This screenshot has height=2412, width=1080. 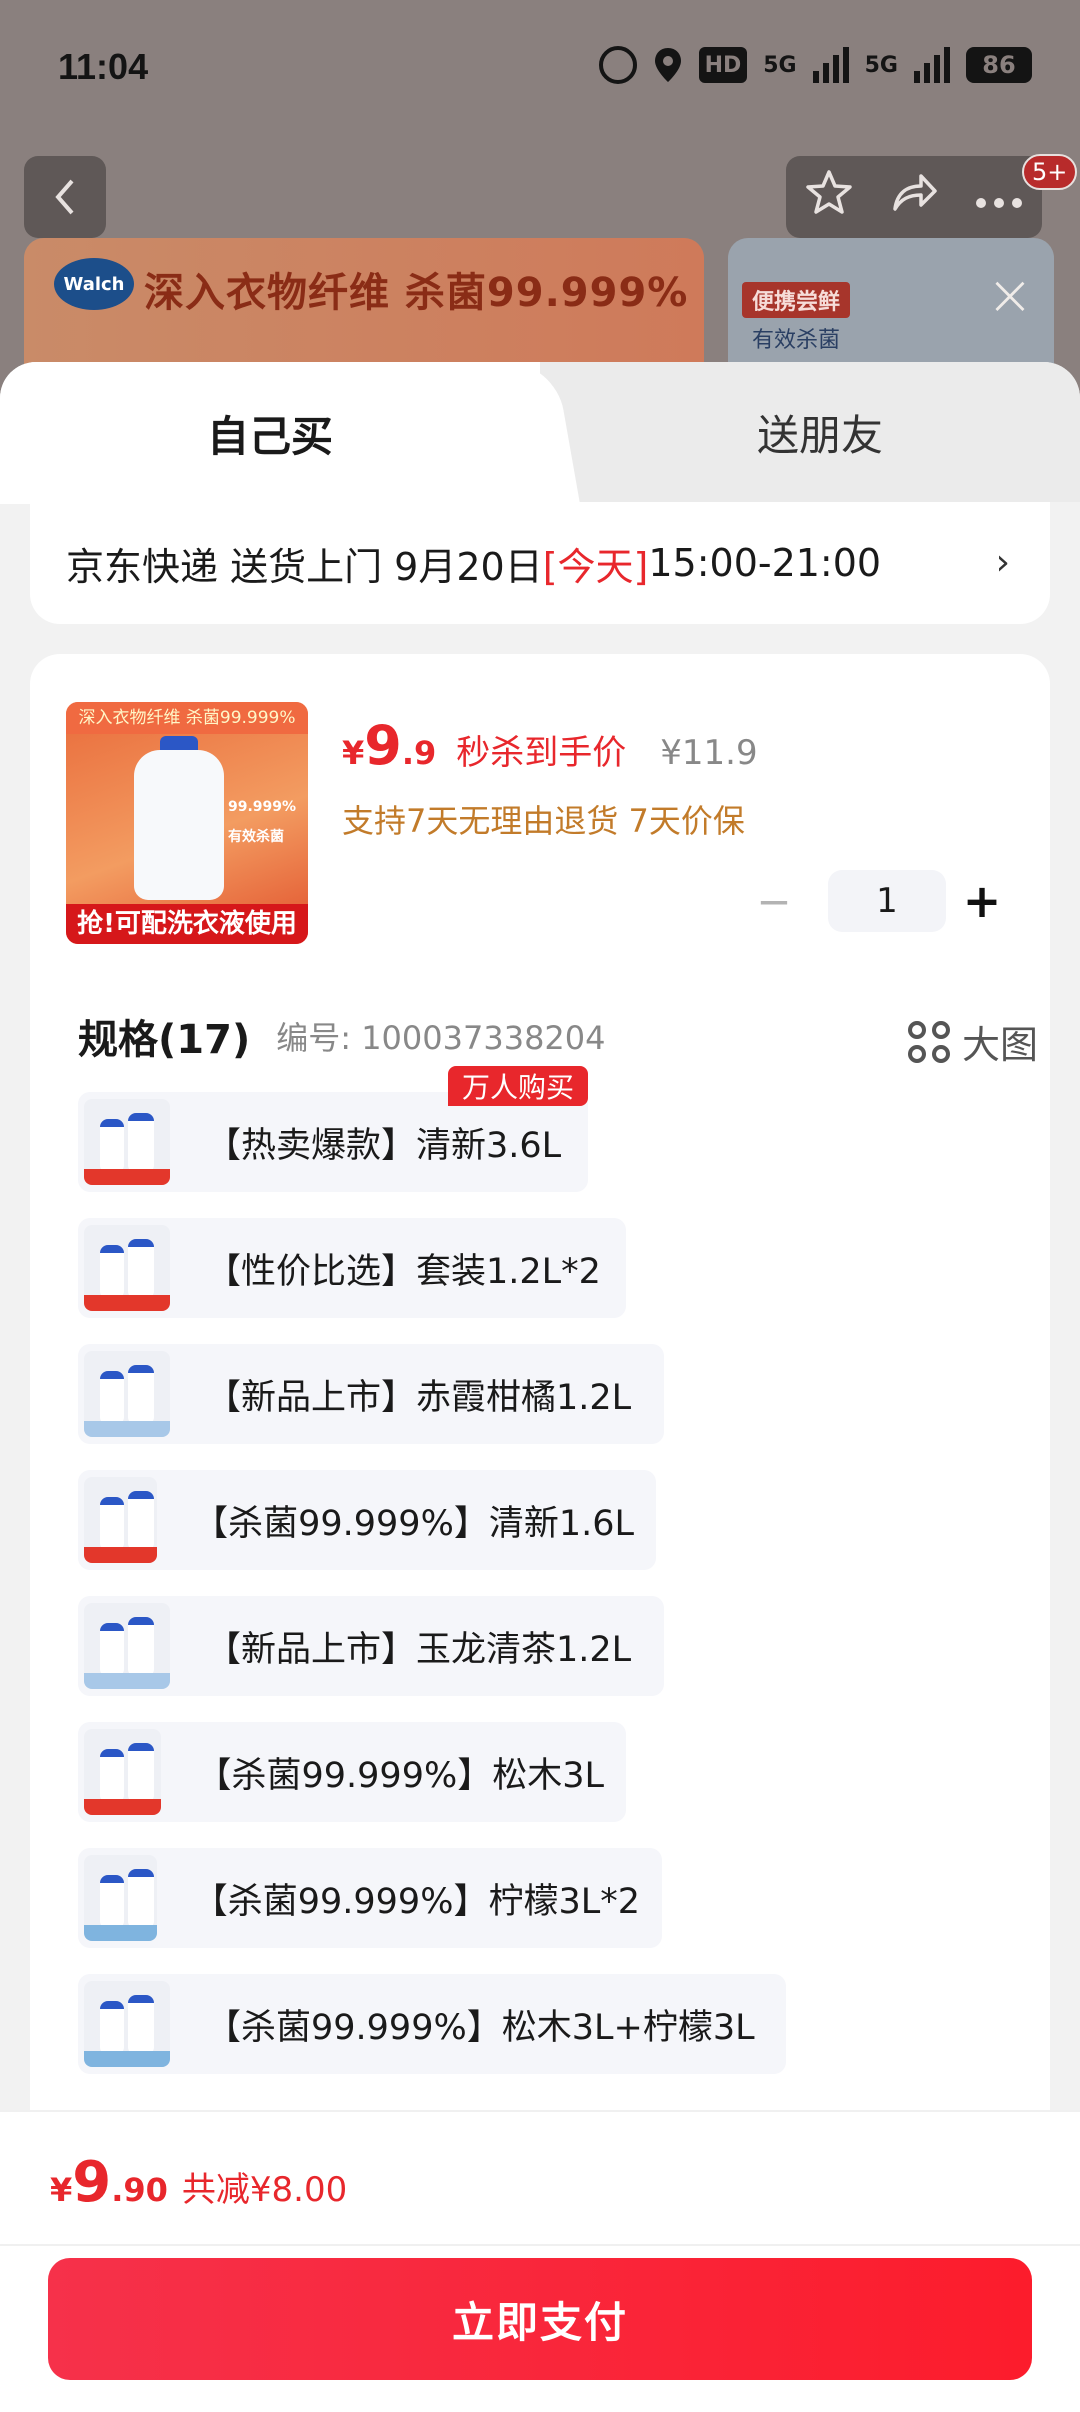 I want to click on product-image-top-text: 深入衣物纤维 杀菌99.999%, so click(x=187, y=718).